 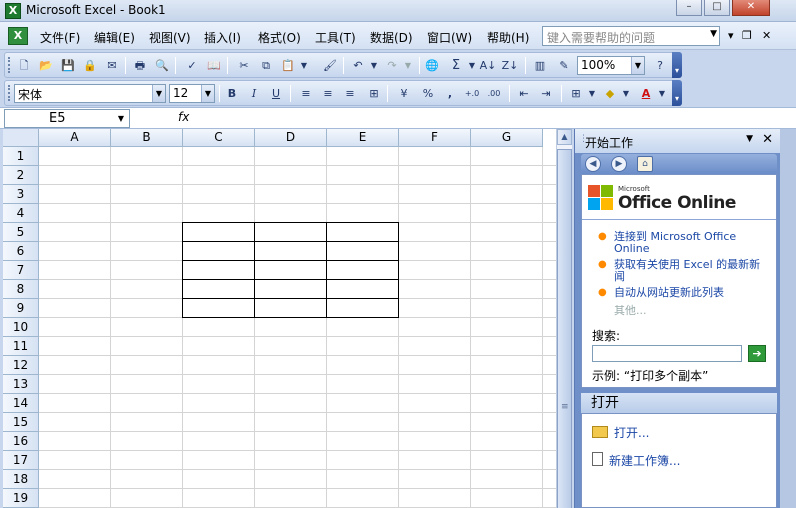 What do you see at coordinates (645, 164) in the screenshot?
I see `home-icon: ⌂` at bounding box center [645, 164].